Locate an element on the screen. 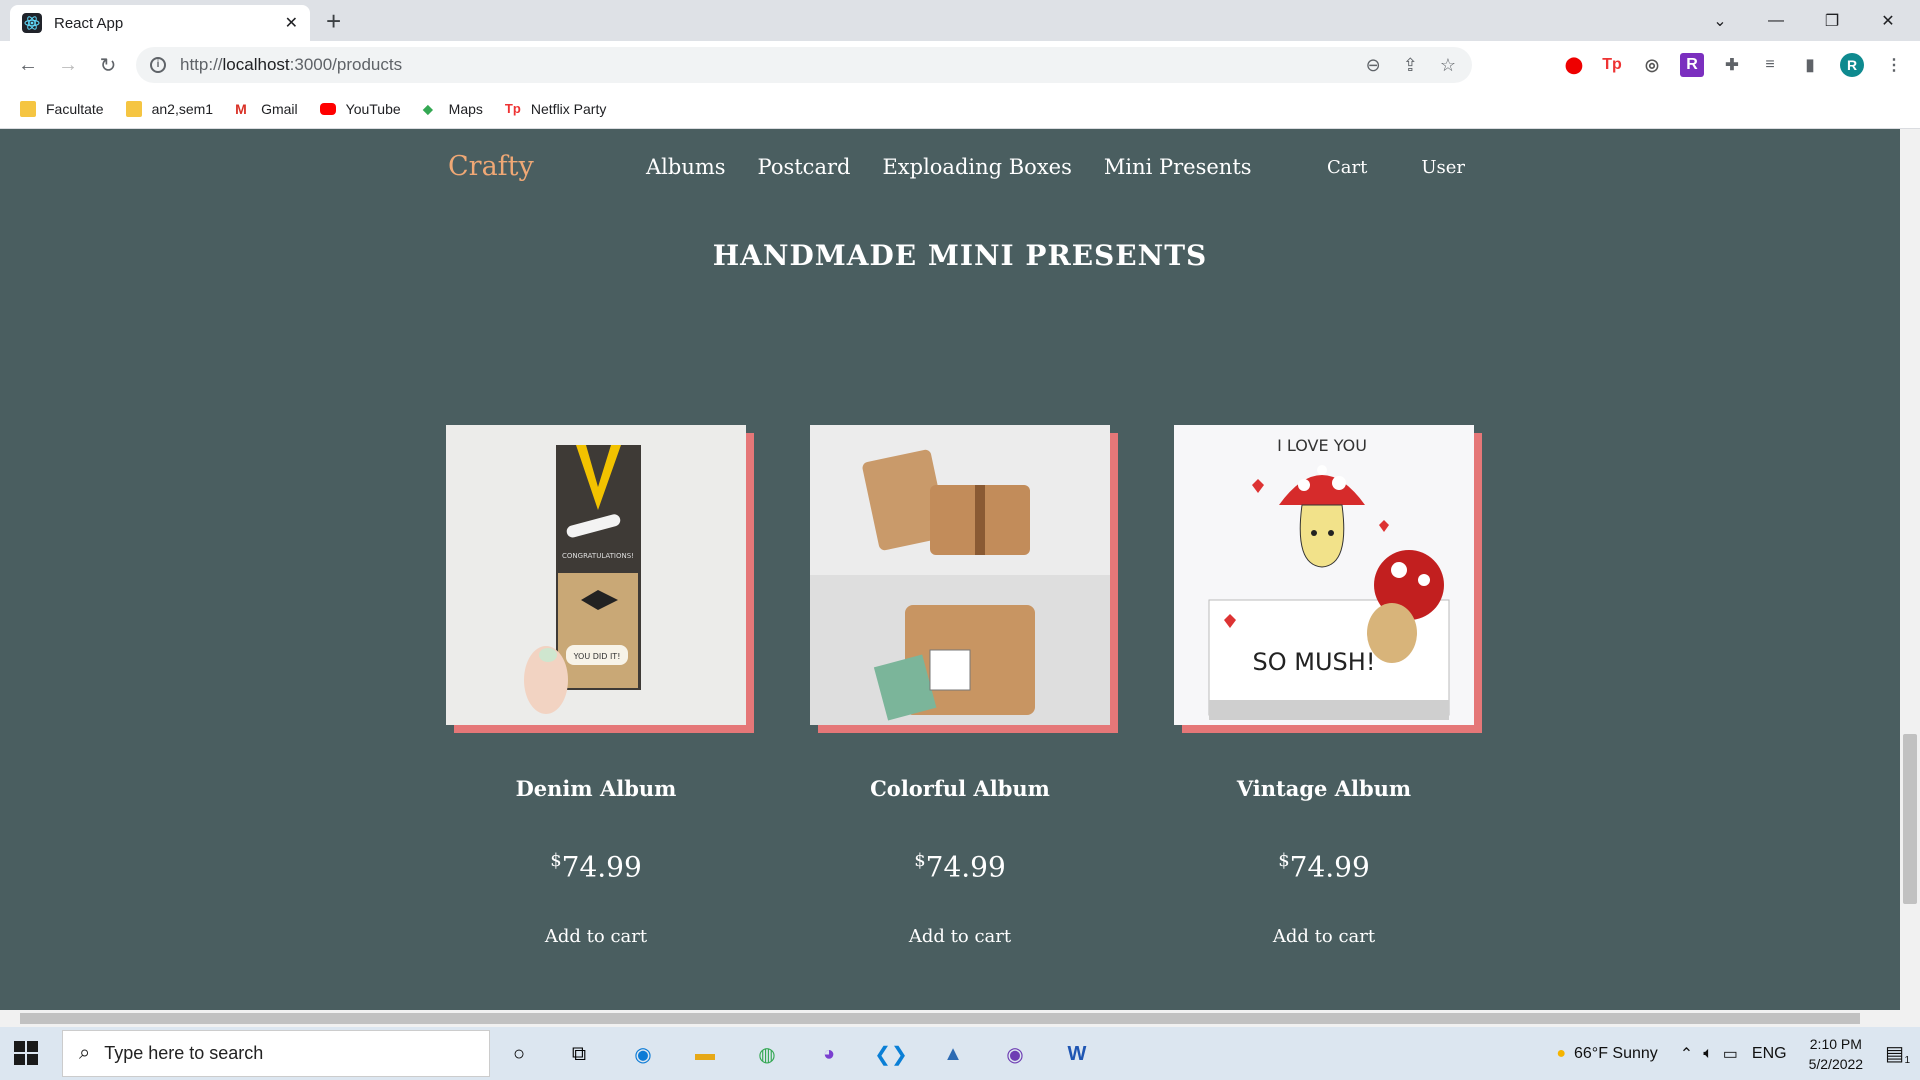 Image resolution: width=1920 pixels, height=1080 pixels. nav-cart: Cart is located at coordinates (1347, 167).